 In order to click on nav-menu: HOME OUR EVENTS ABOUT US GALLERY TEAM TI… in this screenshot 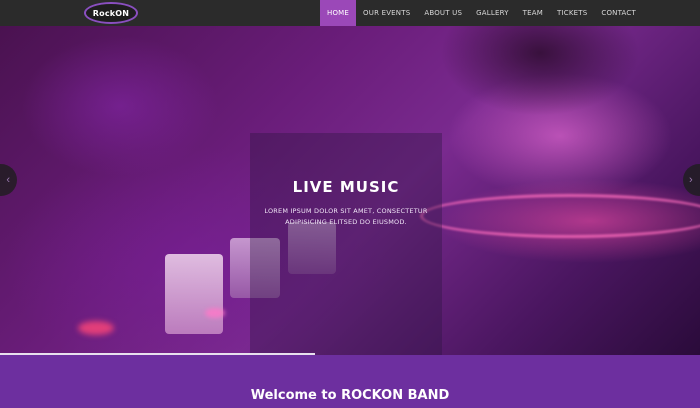, I will do `click(481, 13)`.